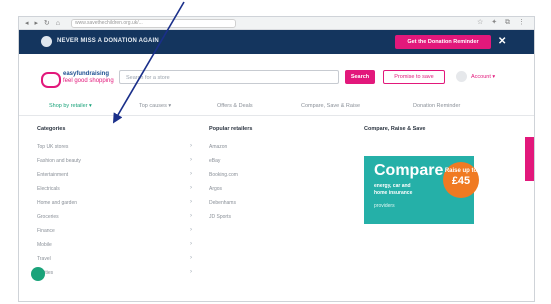 This screenshot has height=304, width=551. Describe the element at coordinates (483, 77) in the screenshot. I see `account-menu: Account ▾` at that location.